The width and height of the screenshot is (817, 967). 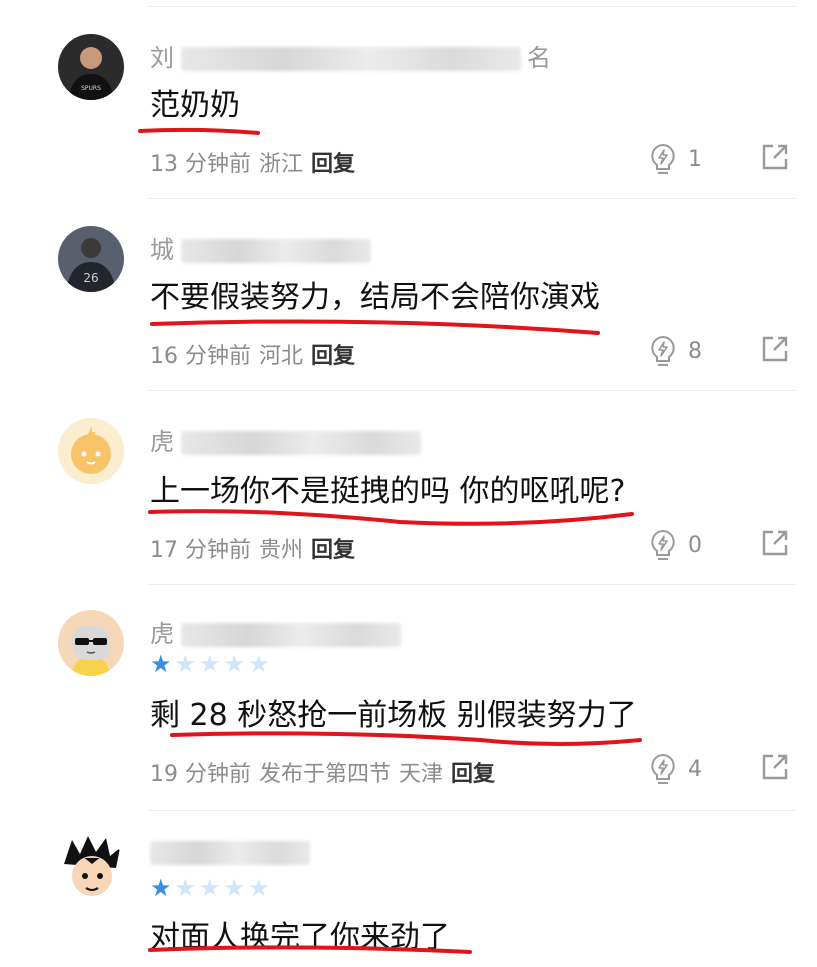 What do you see at coordinates (91, 643) in the screenshot?
I see `cool-glasses-avatar-icon` at bounding box center [91, 643].